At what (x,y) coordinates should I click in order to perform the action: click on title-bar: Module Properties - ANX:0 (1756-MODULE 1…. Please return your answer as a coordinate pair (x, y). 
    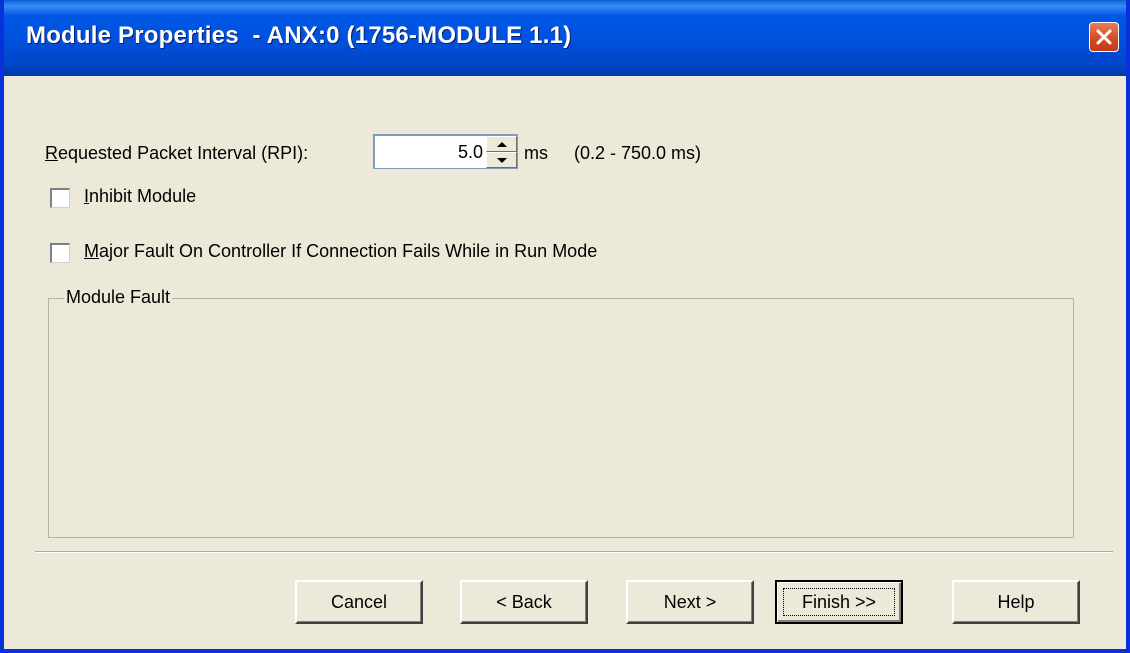
    Looking at the image, I should click on (565, 38).